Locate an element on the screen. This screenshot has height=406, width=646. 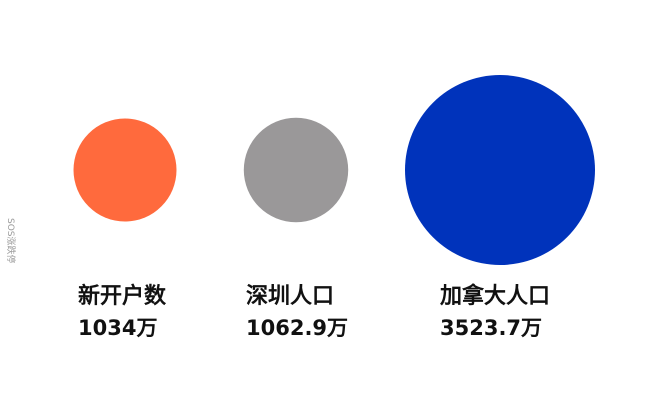
bubble-value-0: 1034万 is located at coordinates (117, 328).